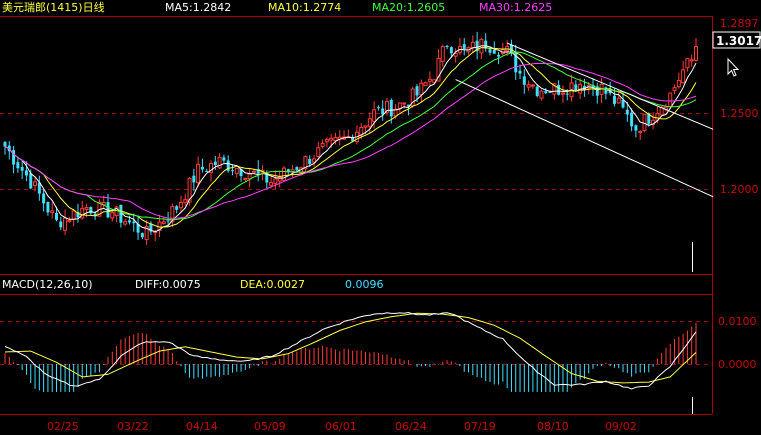  What do you see at coordinates (304, 7) in the screenshot?
I see `ma10-label: MA10:1.2774` at bounding box center [304, 7].